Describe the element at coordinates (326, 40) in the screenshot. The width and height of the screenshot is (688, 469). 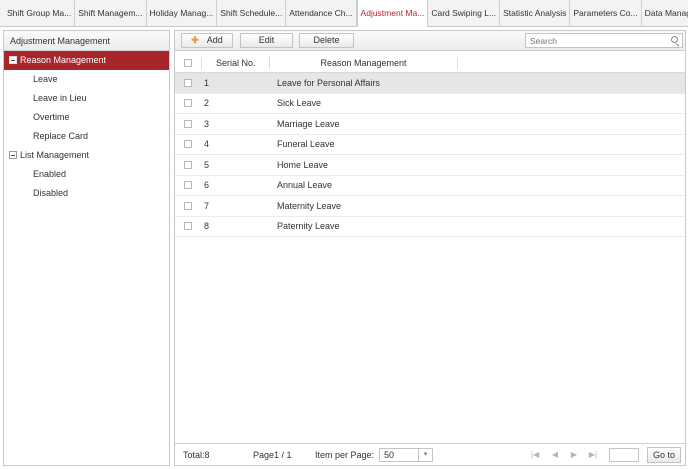
I see `delete-button: Delete` at that location.